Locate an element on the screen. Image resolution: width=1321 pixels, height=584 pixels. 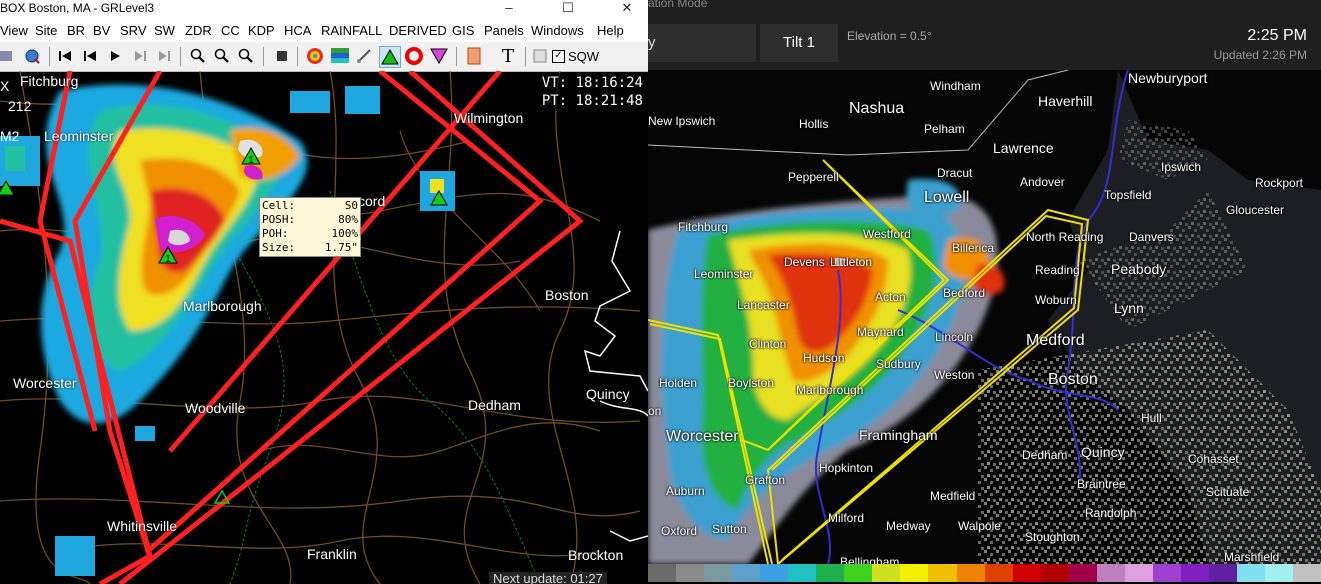
menu-help: Help is located at coordinates (610, 30).